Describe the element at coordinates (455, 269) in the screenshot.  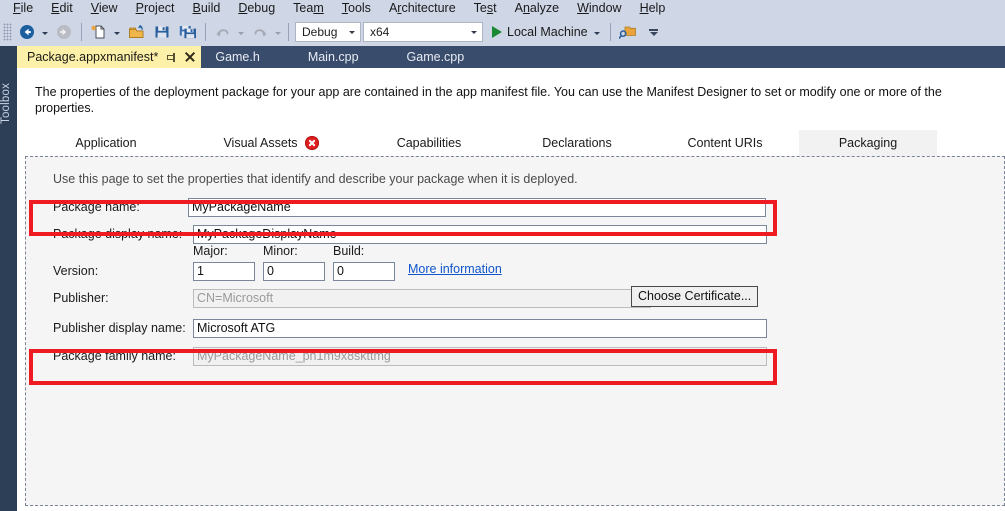
I see `more-information-link: More information` at that location.